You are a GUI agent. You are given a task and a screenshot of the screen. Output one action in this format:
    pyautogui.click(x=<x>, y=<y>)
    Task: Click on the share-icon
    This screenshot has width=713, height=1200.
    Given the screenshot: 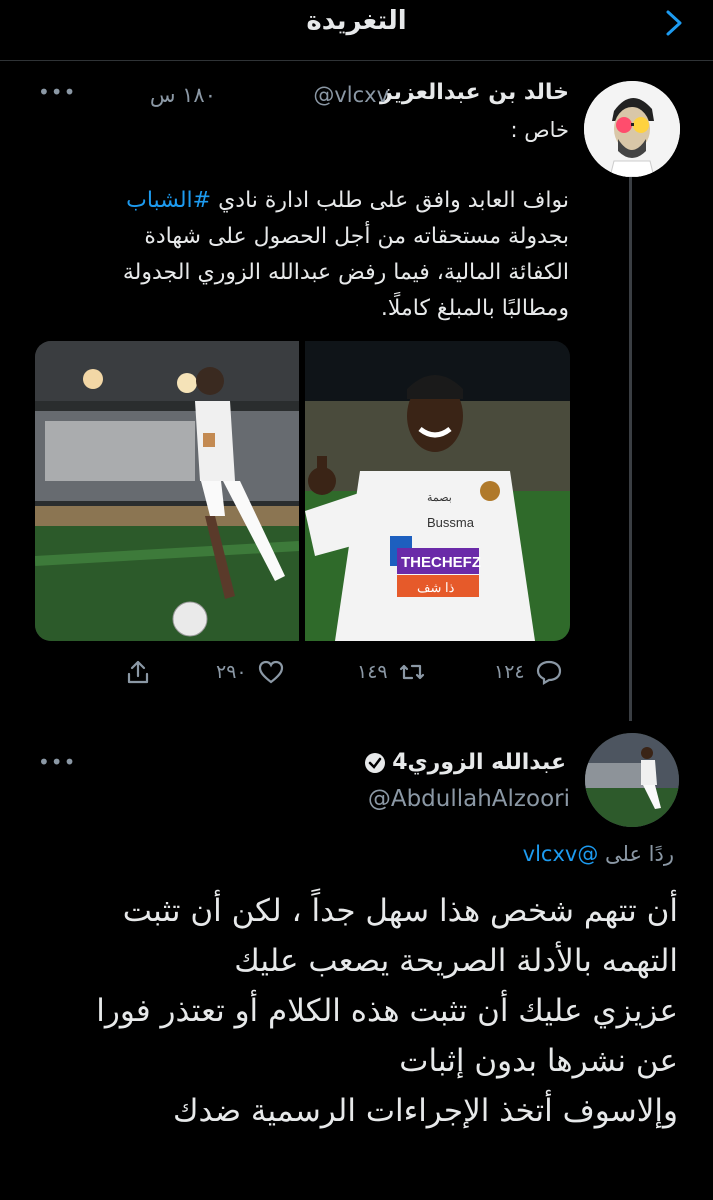 What is the action you would take?
    pyautogui.click(x=138, y=672)
    